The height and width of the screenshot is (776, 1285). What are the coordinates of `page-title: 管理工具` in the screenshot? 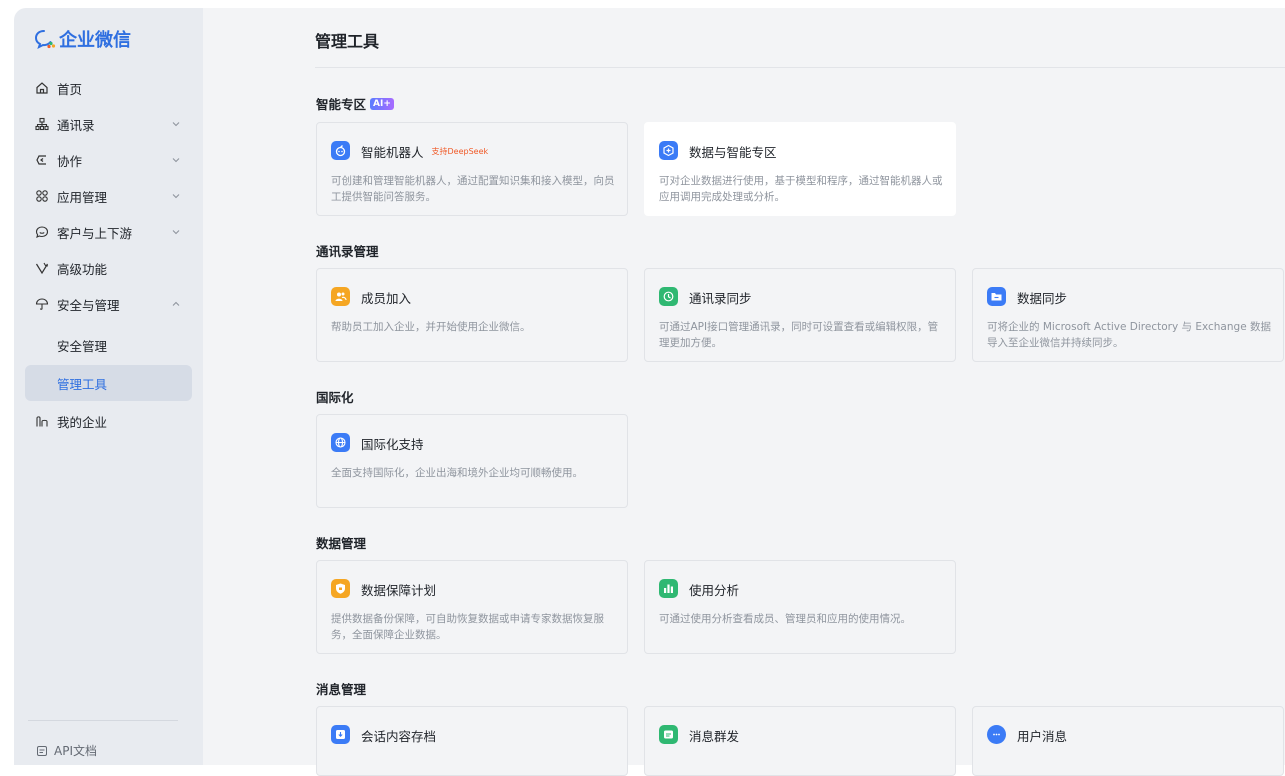 It's located at (347, 41).